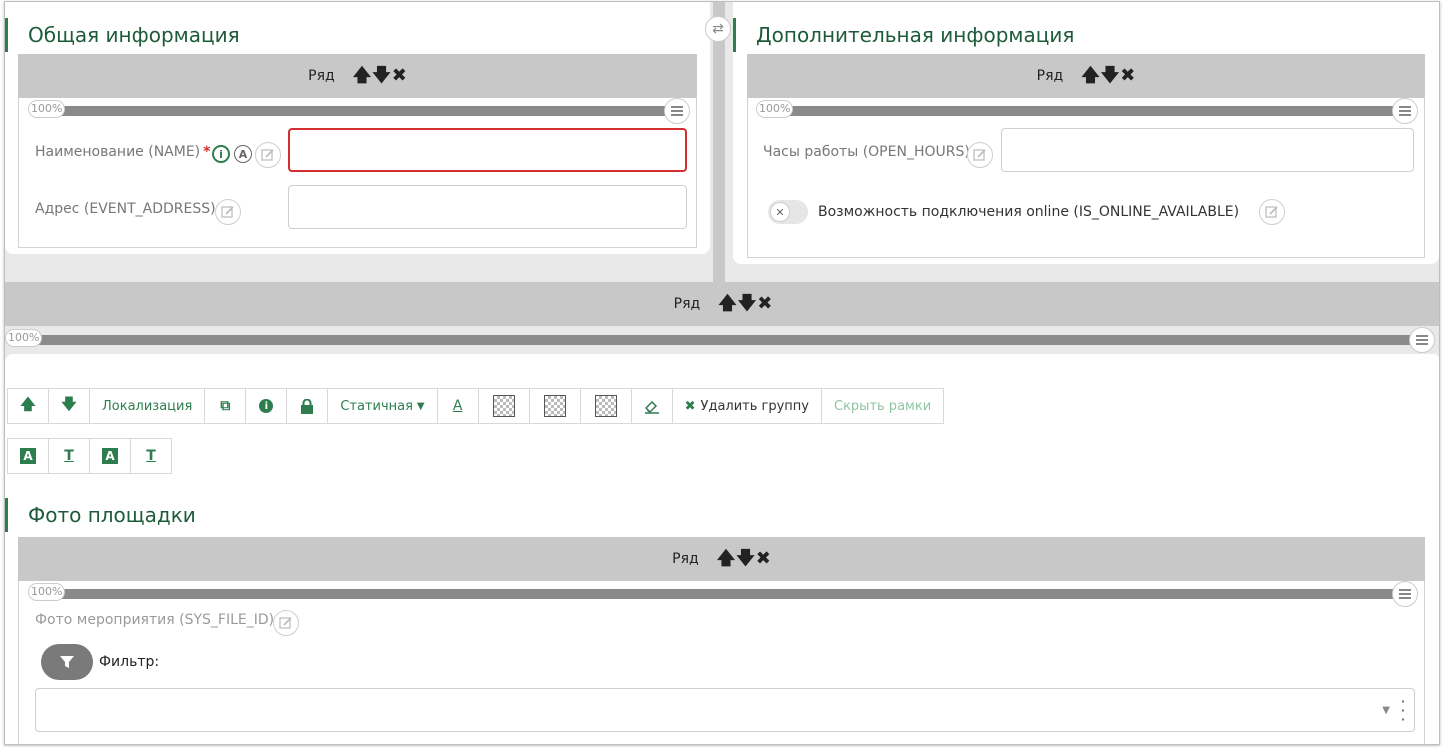 This screenshot has width=1444, height=747. Describe the element at coordinates (122, 35) in the screenshot. I see `card-title: Общая информация` at that location.